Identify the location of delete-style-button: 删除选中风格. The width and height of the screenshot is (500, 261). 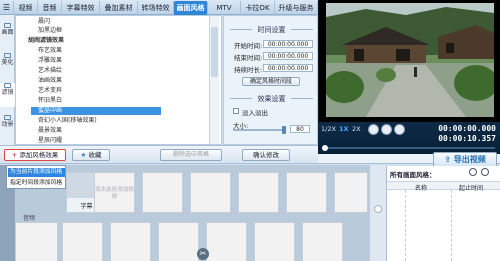
(191, 155).